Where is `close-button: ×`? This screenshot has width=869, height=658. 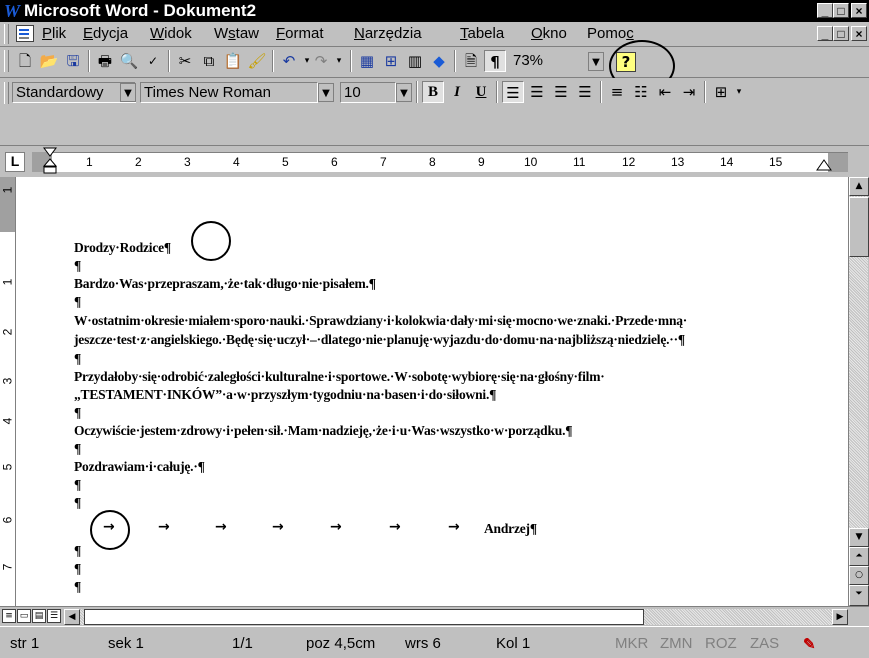
close-button: × is located at coordinates (859, 10).